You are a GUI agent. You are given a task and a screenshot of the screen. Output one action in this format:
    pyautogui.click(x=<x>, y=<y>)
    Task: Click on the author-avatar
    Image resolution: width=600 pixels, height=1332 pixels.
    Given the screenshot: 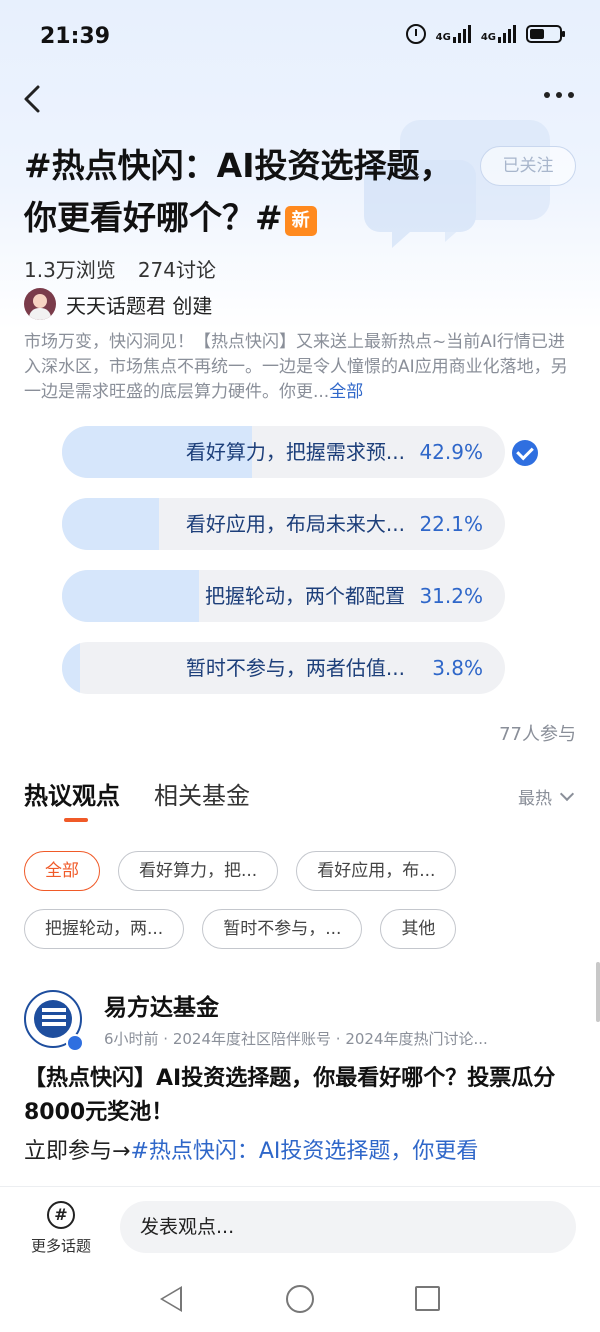 What is the action you would take?
    pyautogui.click(x=54, y=1021)
    